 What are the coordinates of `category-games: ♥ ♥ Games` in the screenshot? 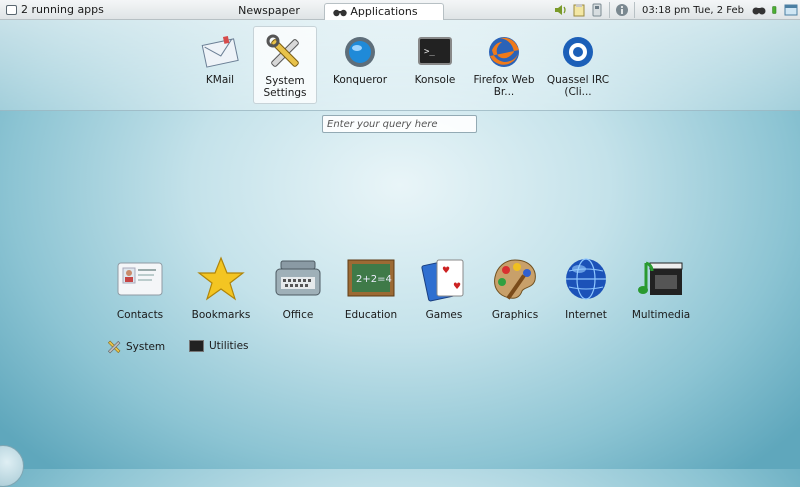 It's located at (444, 288).